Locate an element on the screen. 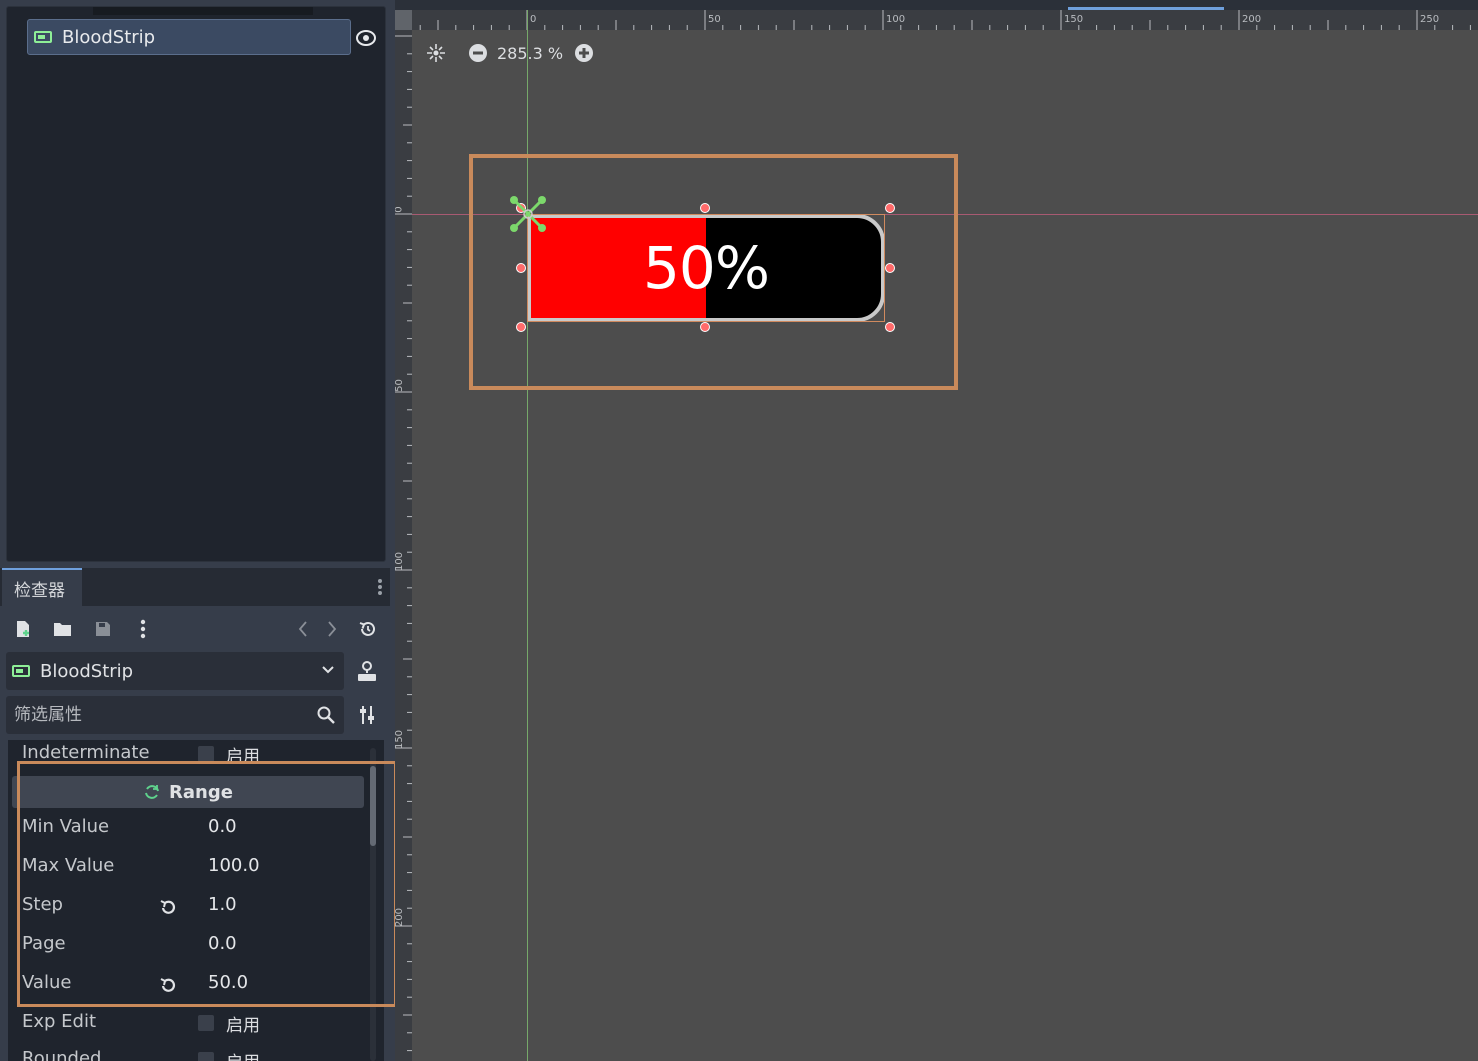 The height and width of the screenshot is (1061, 1478). open-resource-button is located at coordinates (63, 629).